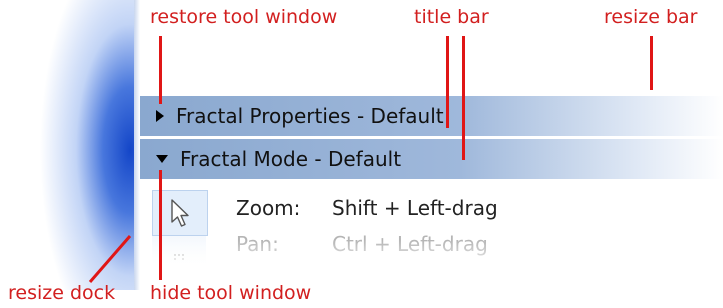 The image size is (723, 308). I want to click on zoom-shortcut-row: Zoom: Shift + Left-drag, so click(367, 208).